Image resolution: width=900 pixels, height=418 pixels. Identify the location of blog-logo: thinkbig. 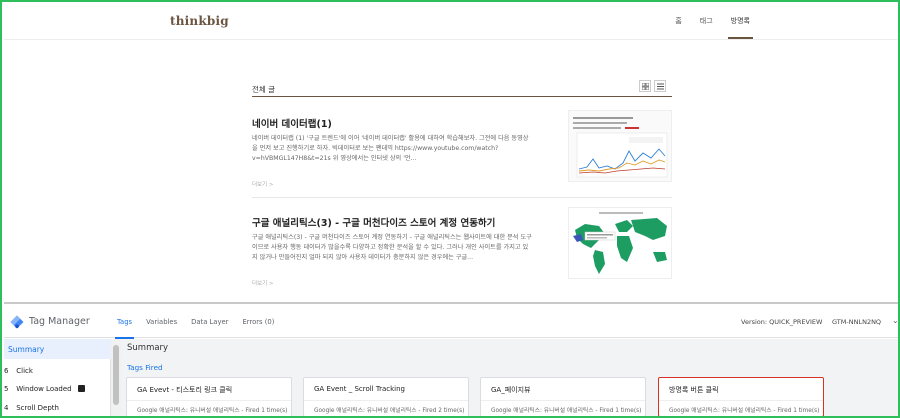
(199, 21).